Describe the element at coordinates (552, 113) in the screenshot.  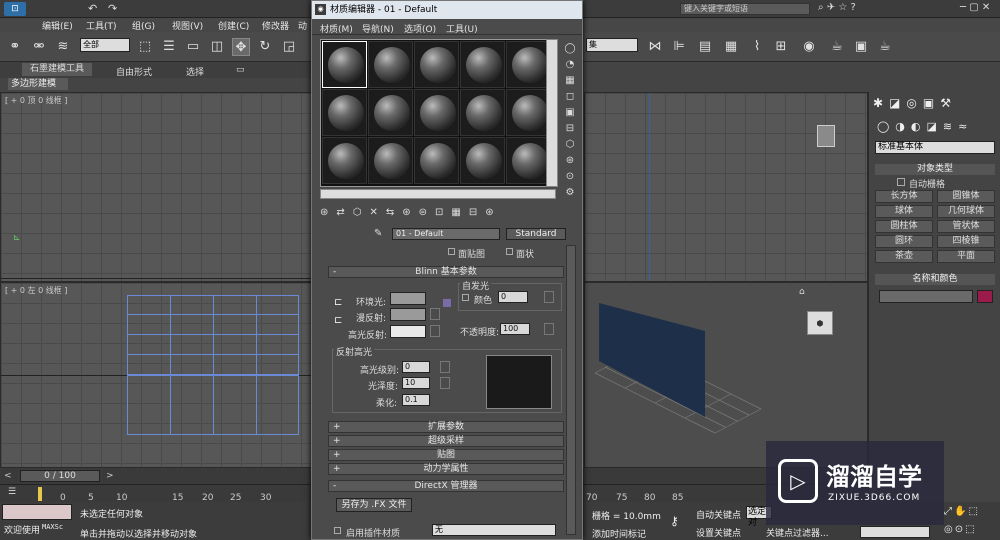
I see `slots-scrollbar-v` at that location.